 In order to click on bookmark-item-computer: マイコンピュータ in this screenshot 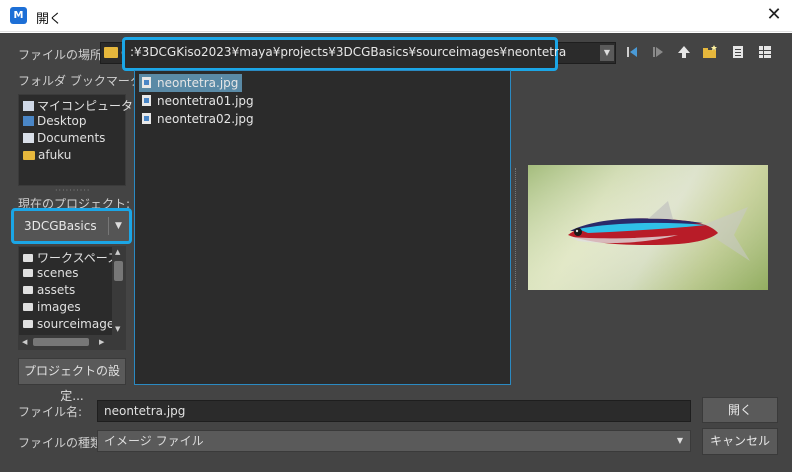, I will do `click(78, 105)`.